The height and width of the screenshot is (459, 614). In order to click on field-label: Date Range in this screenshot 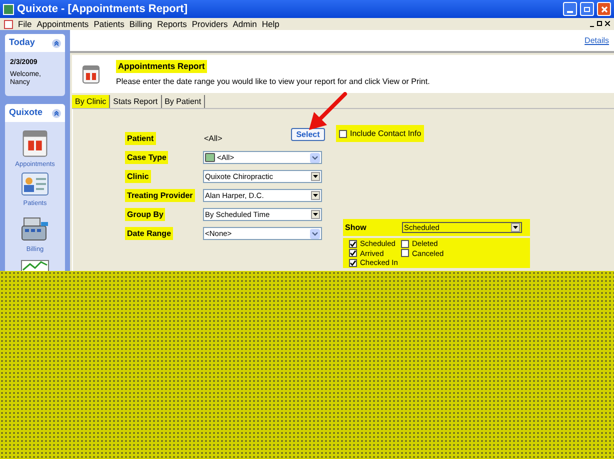, I will do `click(149, 233)`.